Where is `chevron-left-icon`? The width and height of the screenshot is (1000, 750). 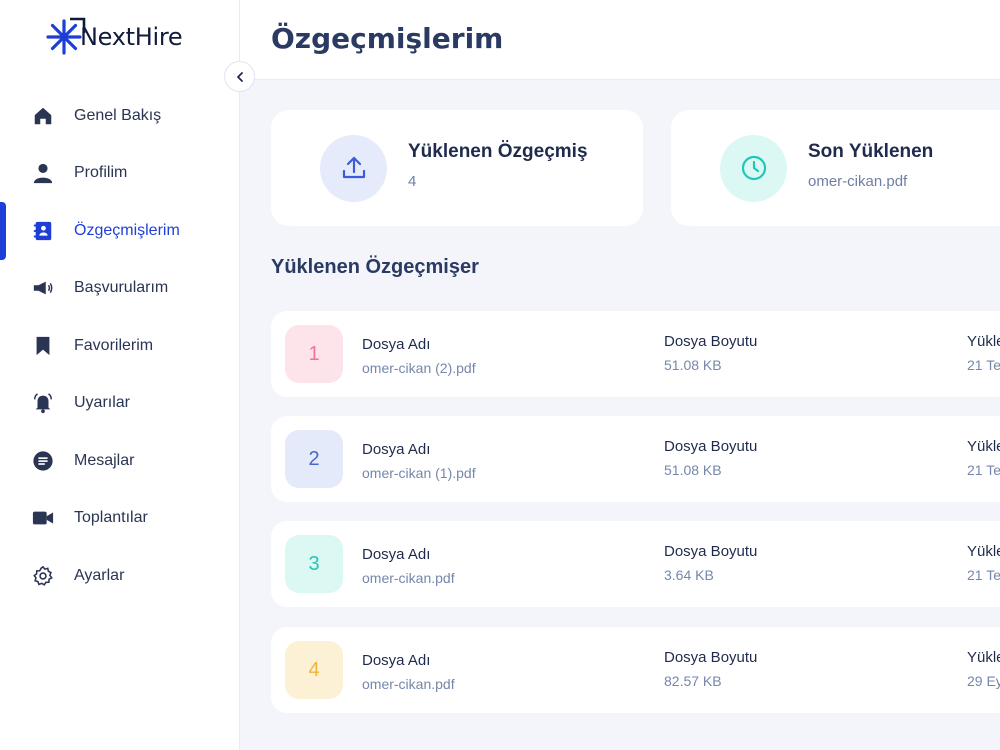 chevron-left-icon is located at coordinates (239, 76).